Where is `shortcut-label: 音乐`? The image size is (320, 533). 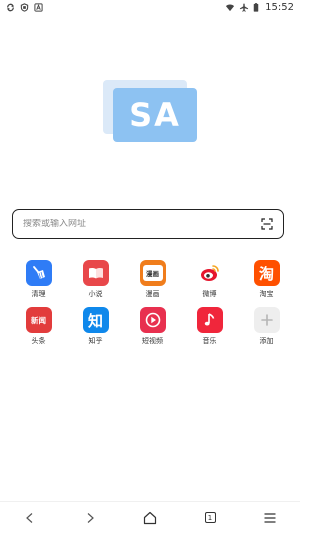
shortcut-label: 音乐 is located at coordinates (209, 341).